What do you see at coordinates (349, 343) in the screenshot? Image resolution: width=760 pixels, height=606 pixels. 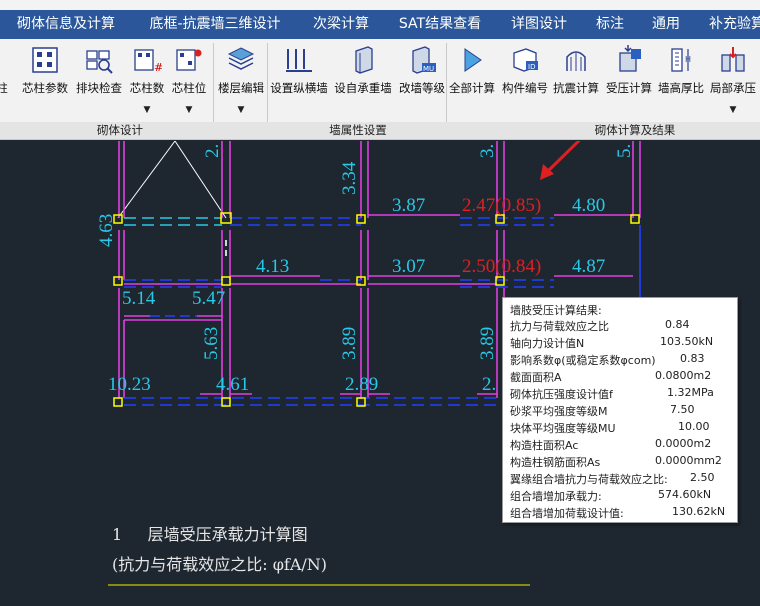 I see `label-3-89-left: 3.89` at bounding box center [349, 343].